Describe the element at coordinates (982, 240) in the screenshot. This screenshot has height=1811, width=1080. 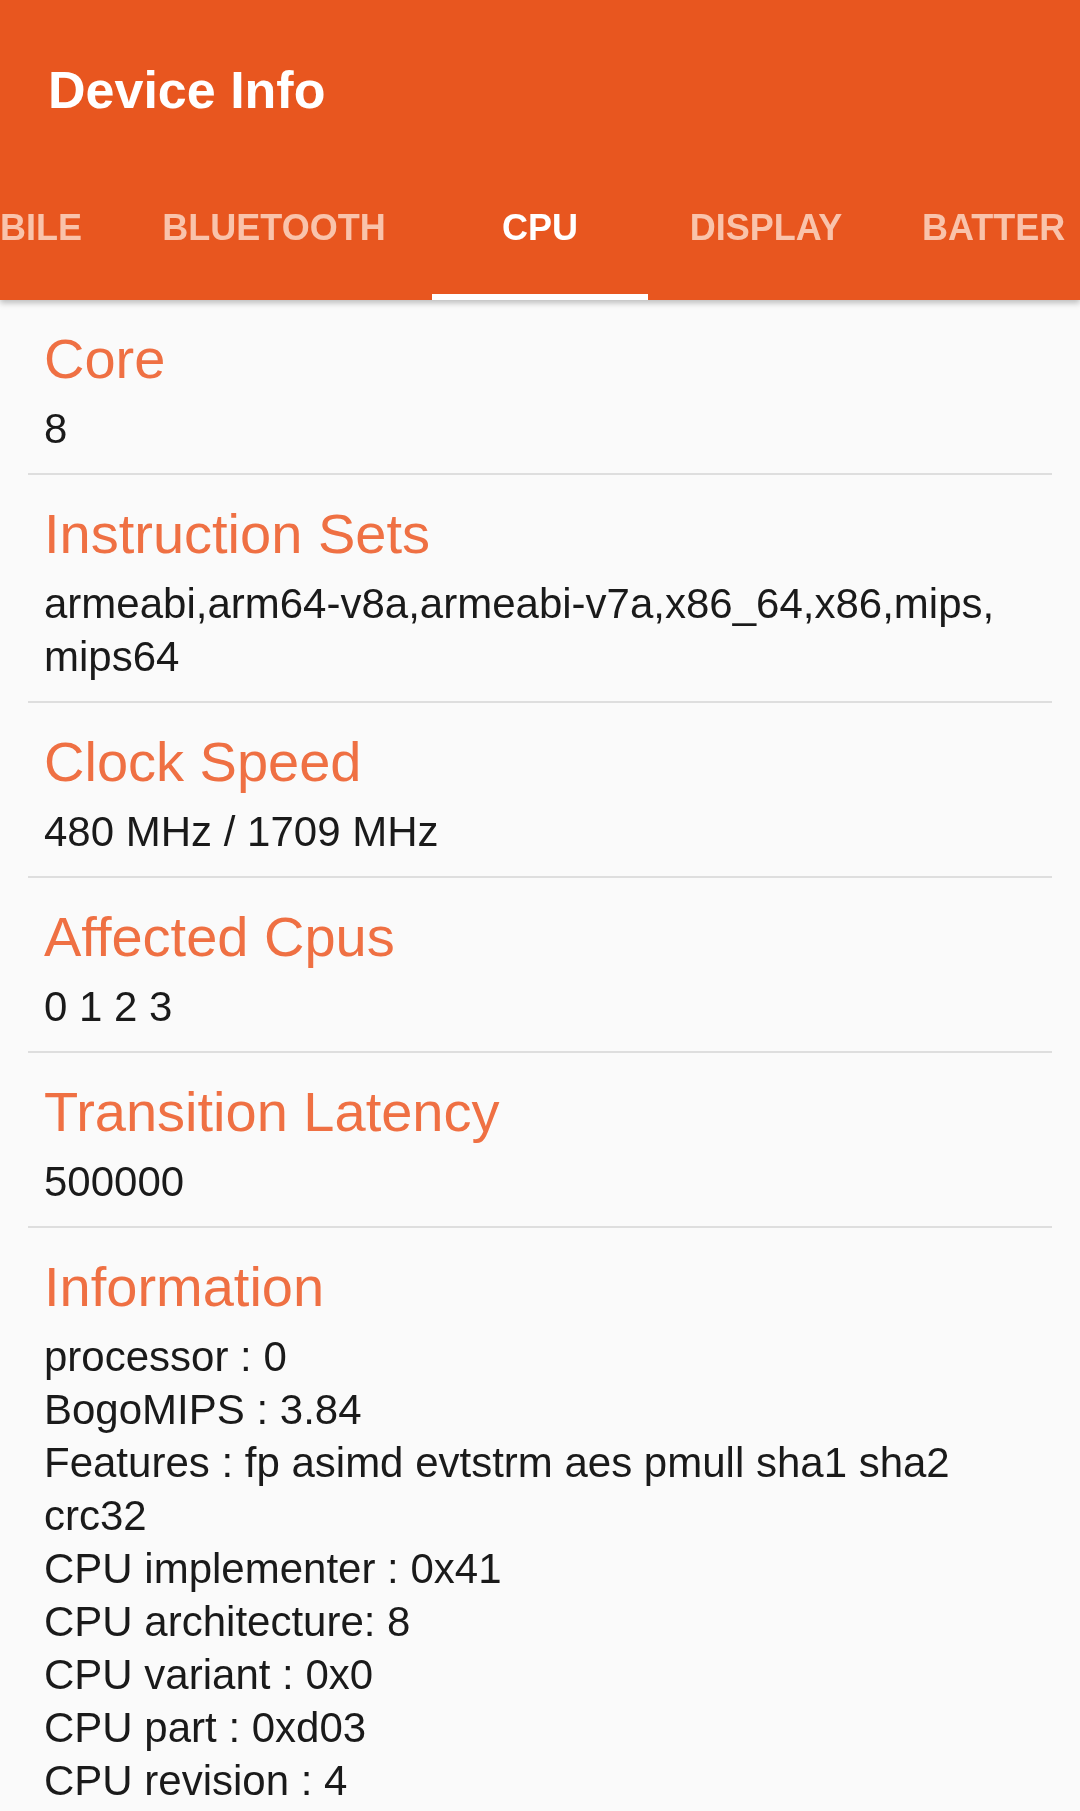
I see `tab: BATTER` at that location.